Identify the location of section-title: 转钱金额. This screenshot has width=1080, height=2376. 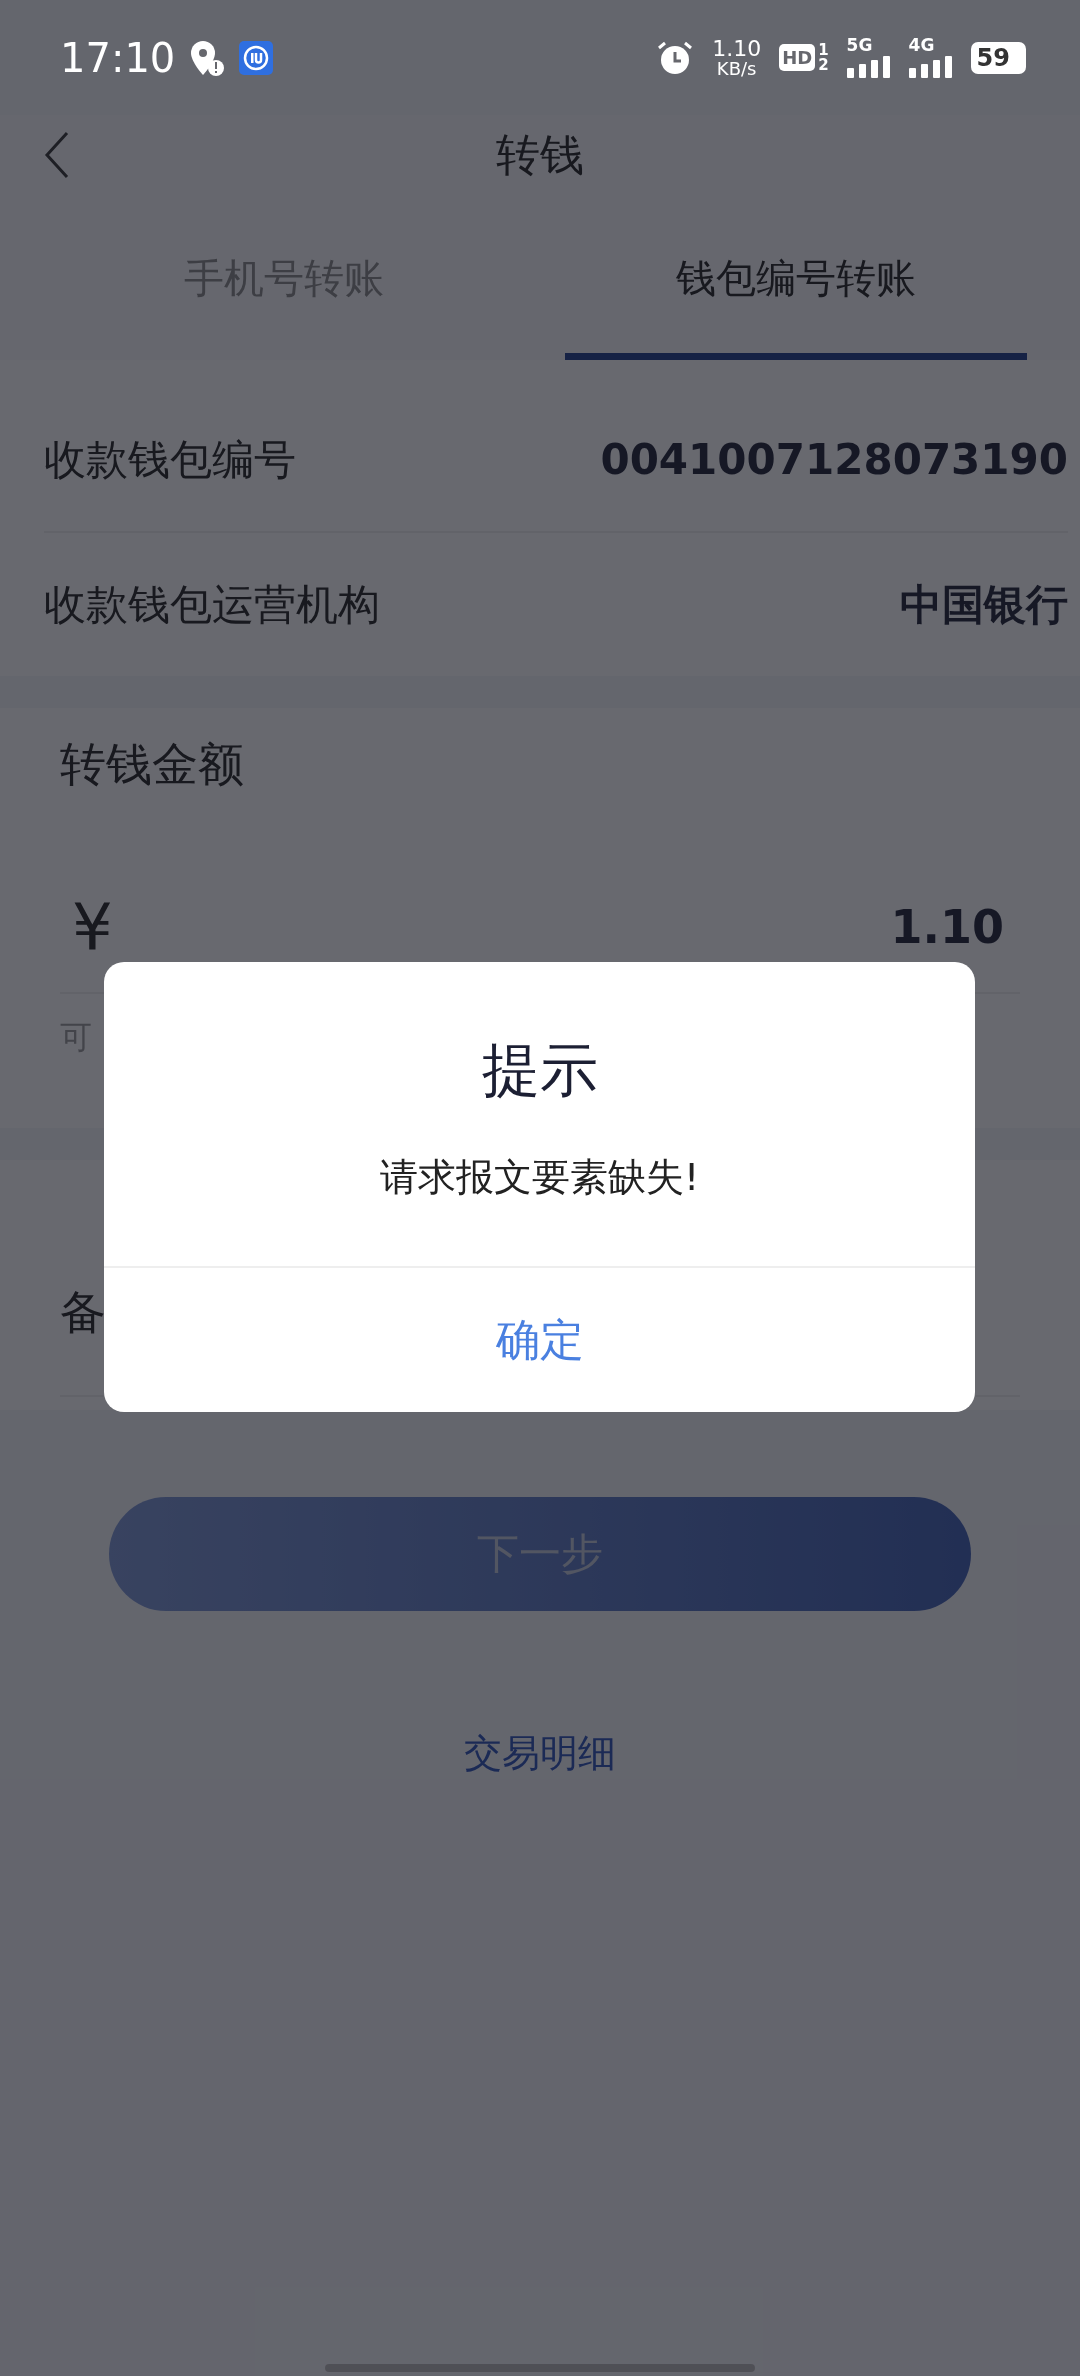
(152, 764).